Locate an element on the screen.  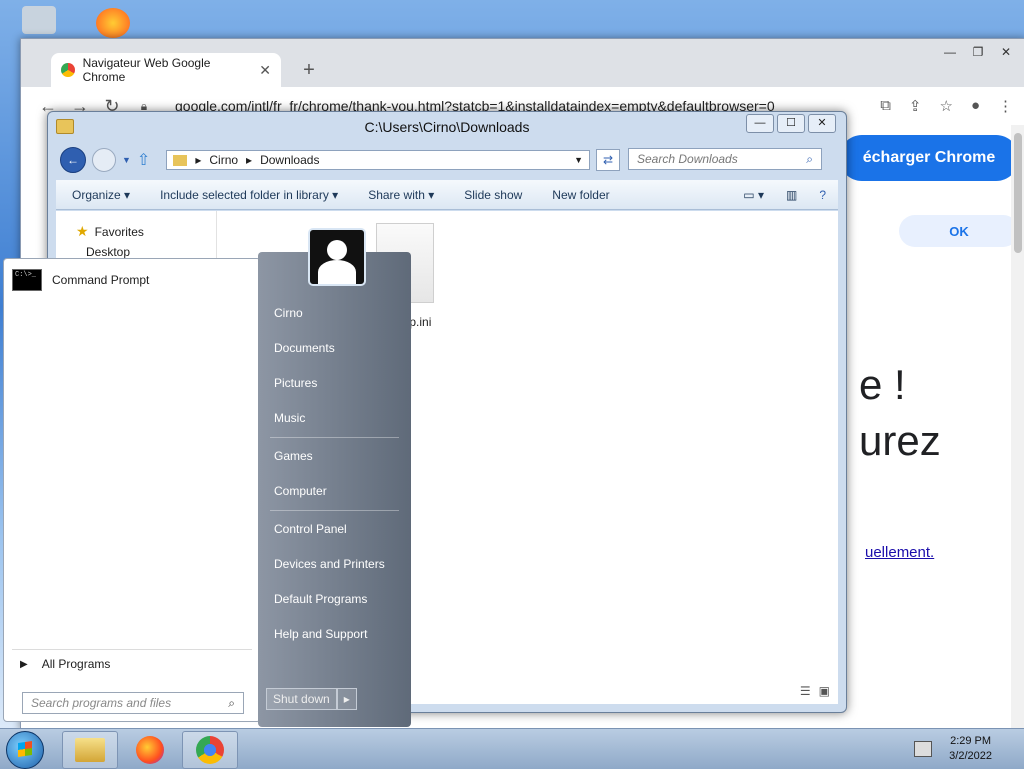
download-chrome-button: écharger Chrome is located at coordinates (929, 158).